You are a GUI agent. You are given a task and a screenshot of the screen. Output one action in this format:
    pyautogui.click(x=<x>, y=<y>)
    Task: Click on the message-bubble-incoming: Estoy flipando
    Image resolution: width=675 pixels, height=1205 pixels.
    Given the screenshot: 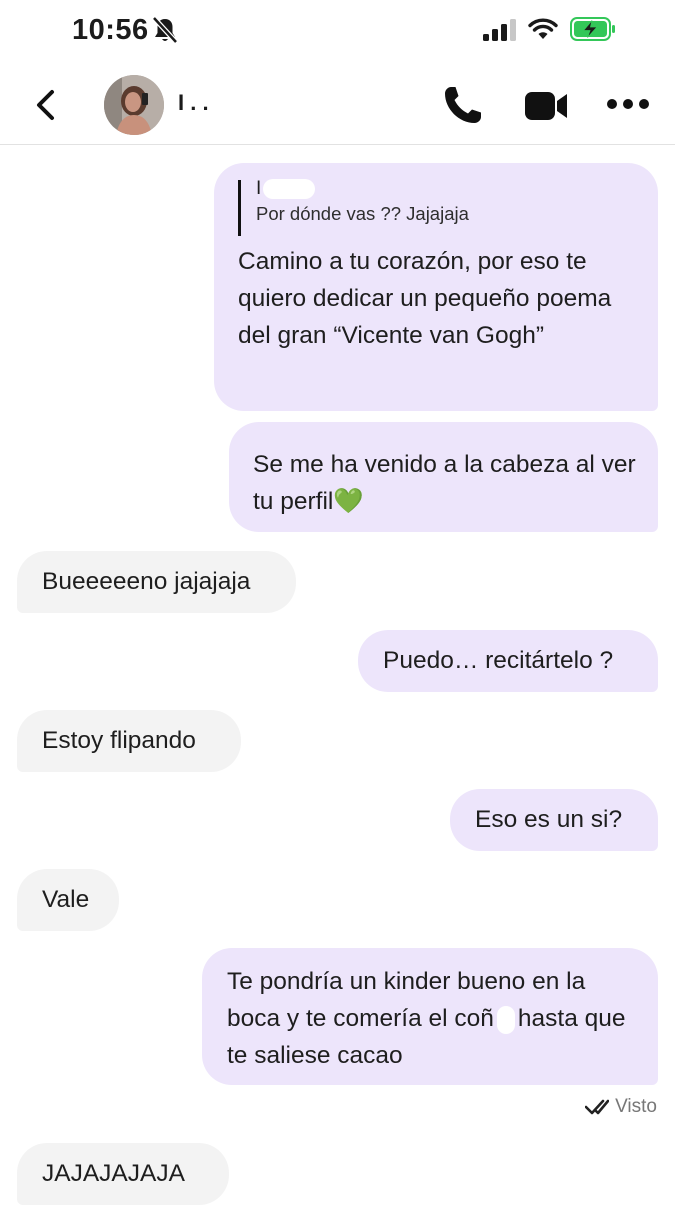 What is the action you would take?
    pyautogui.click(x=129, y=741)
    